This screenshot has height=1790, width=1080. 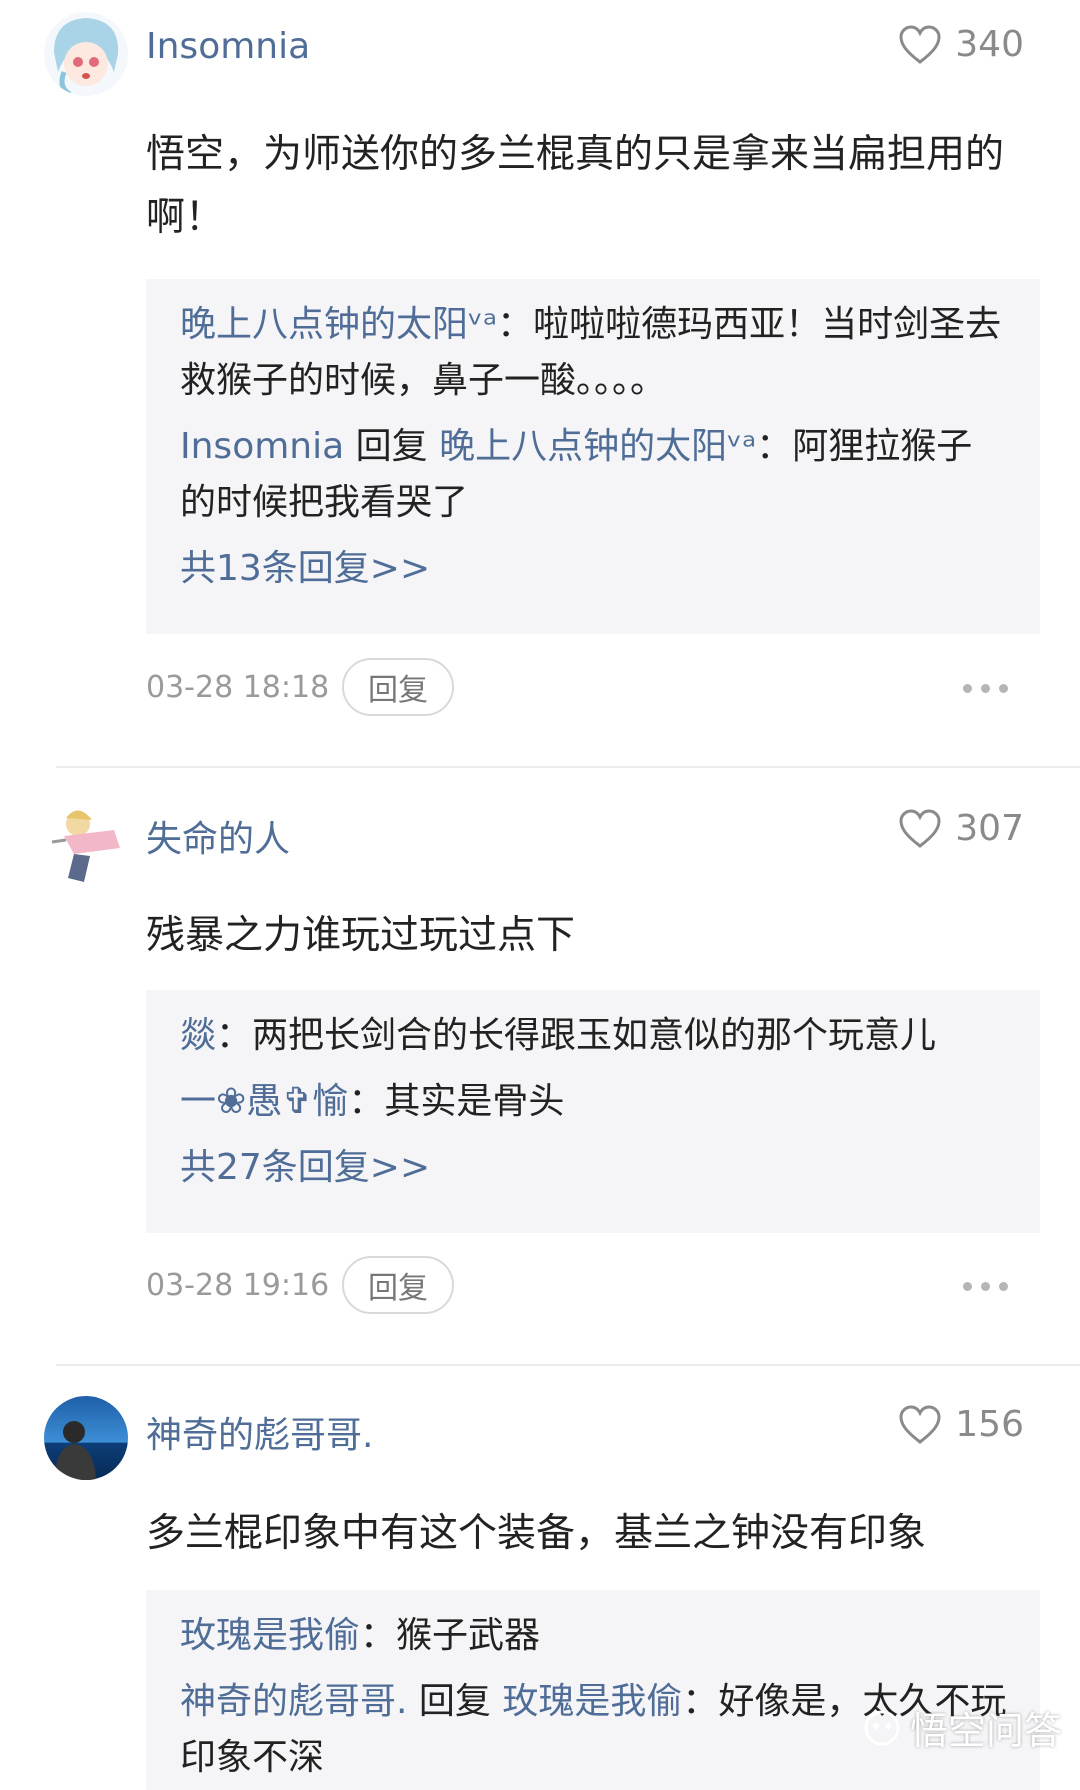 I want to click on reply-author: 神奇的彪哥哥., so click(x=293, y=1701).